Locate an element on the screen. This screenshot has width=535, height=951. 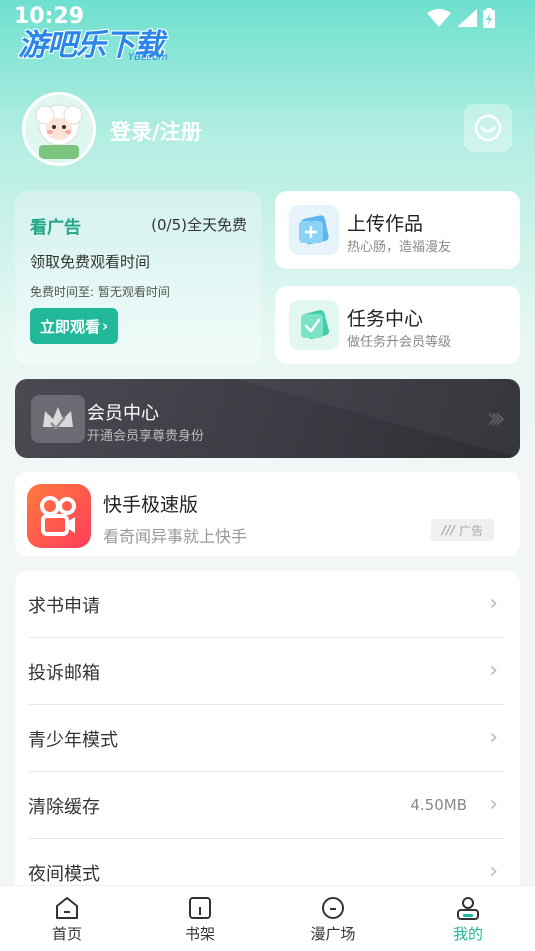
watch-now-button: 立即观看 › is located at coordinates (74, 326).